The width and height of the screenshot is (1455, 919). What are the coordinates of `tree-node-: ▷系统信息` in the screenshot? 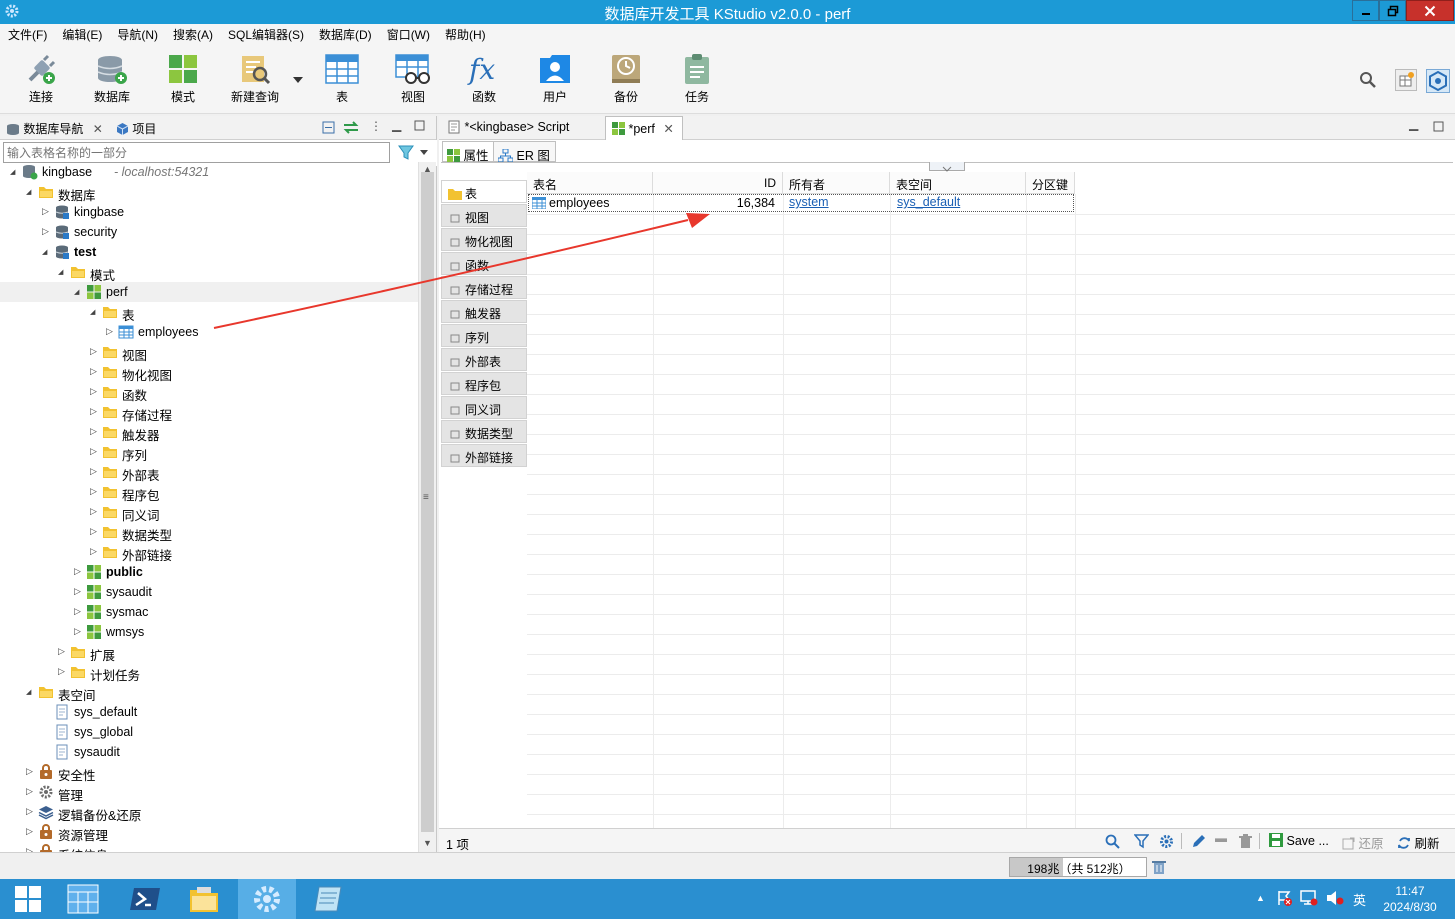 It's located at (209, 847).